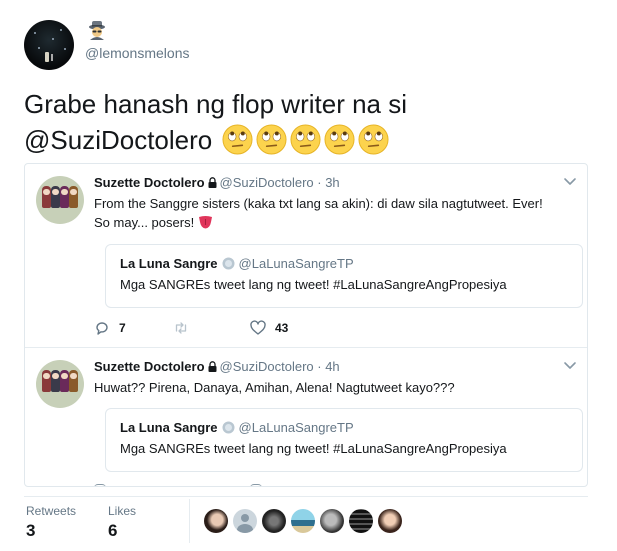 This screenshot has width=617, height=551. Describe the element at coordinates (215, 104) in the screenshot. I see `tweet-text-body: Grabe hanash ng flop writer na si` at that location.